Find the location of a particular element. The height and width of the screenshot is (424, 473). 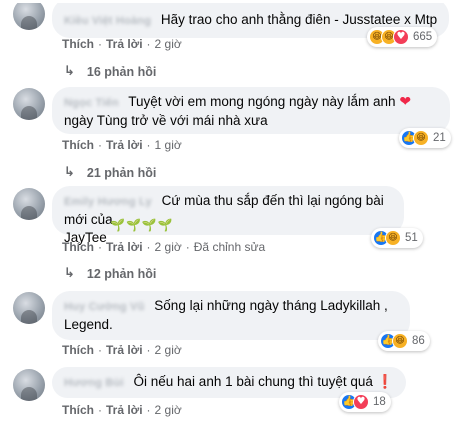

view-replies-link: ↳ 21 phản hồi is located at coordinates (110, 172).